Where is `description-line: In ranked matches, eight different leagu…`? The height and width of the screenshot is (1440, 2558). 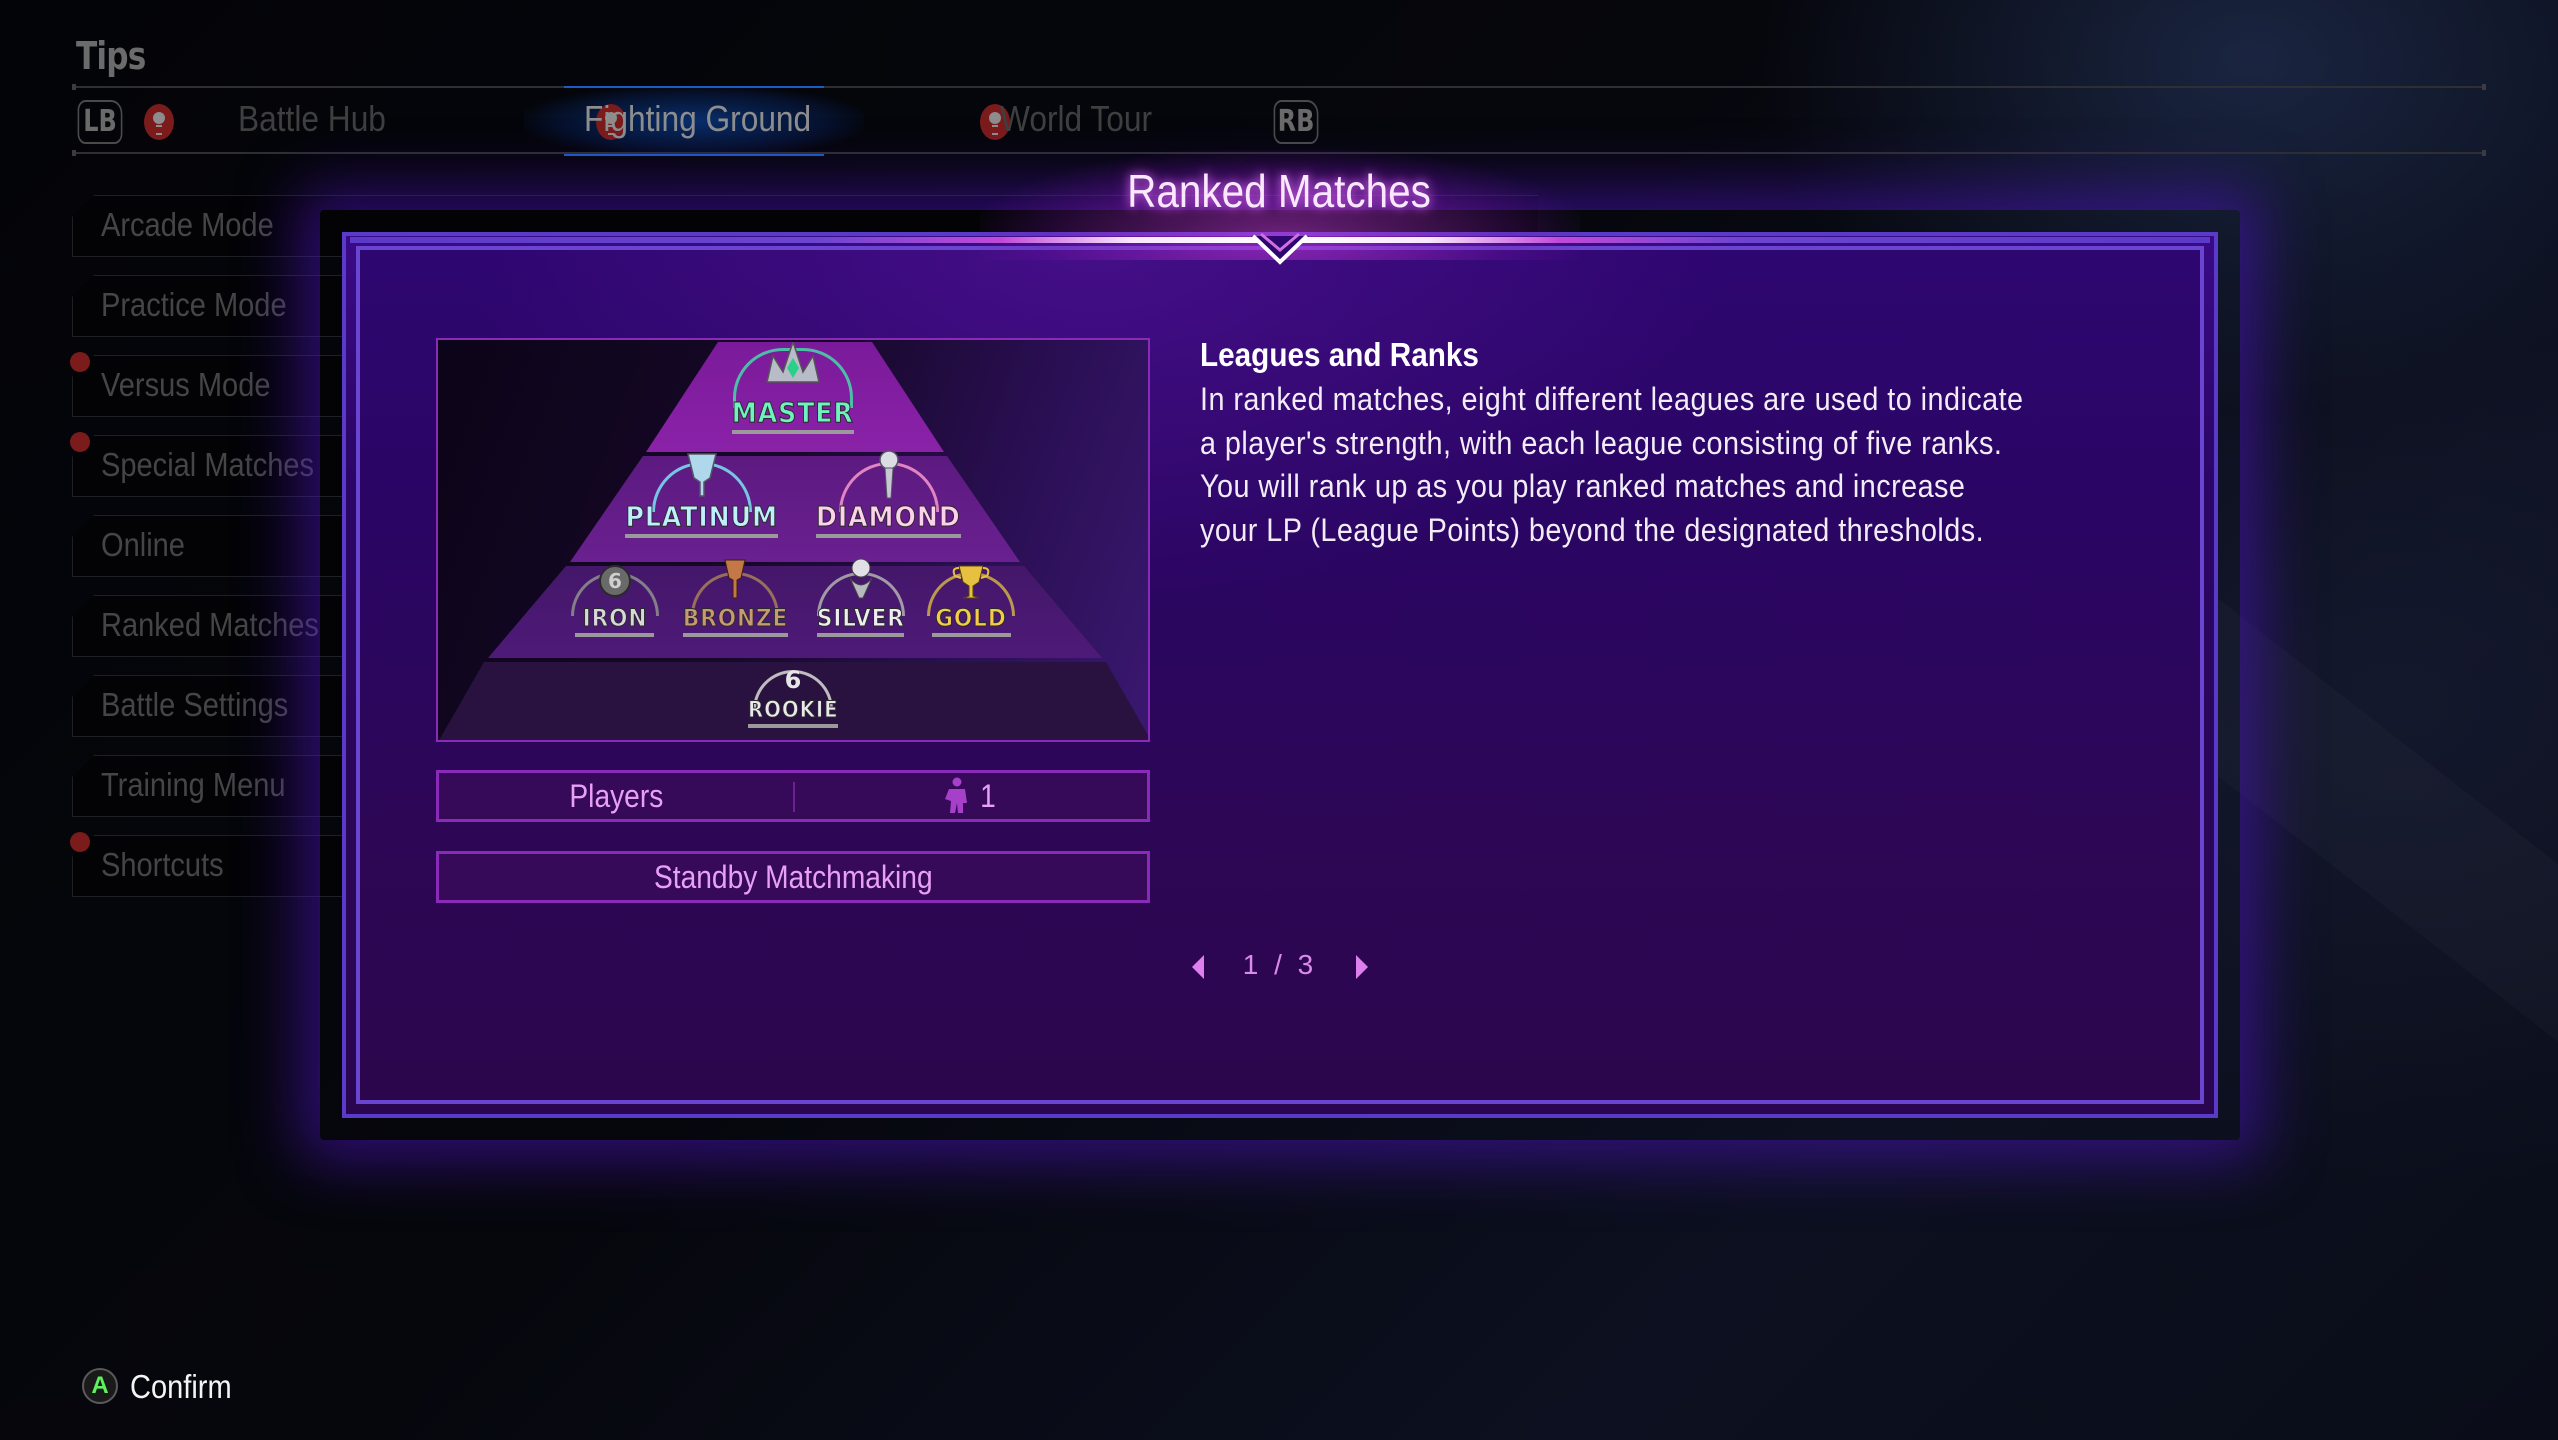 description-line: In ranked matches, eight different leagu… is located at coordinates (1612, 399).